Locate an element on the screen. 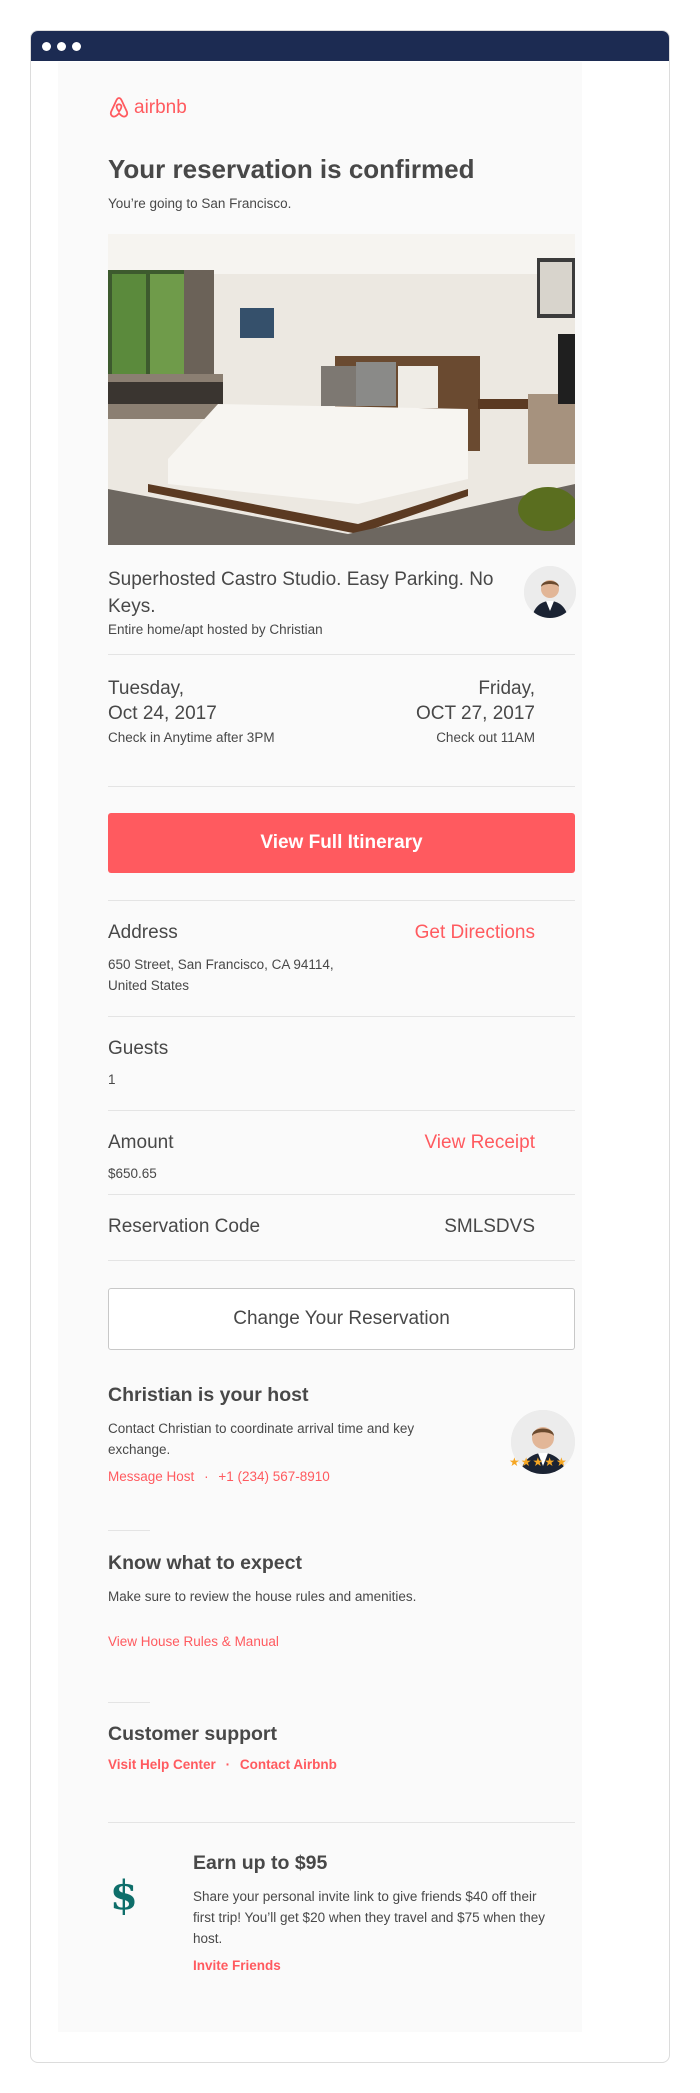 This screenshot has width=700, height=2093. window-titlebar is located at coordinates (350, 46).